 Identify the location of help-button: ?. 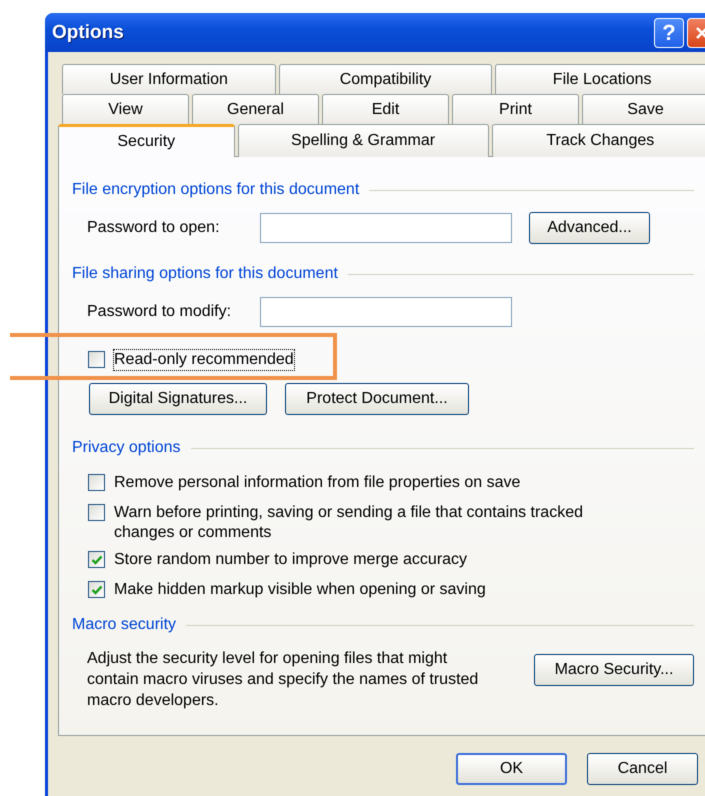
(669, 33).